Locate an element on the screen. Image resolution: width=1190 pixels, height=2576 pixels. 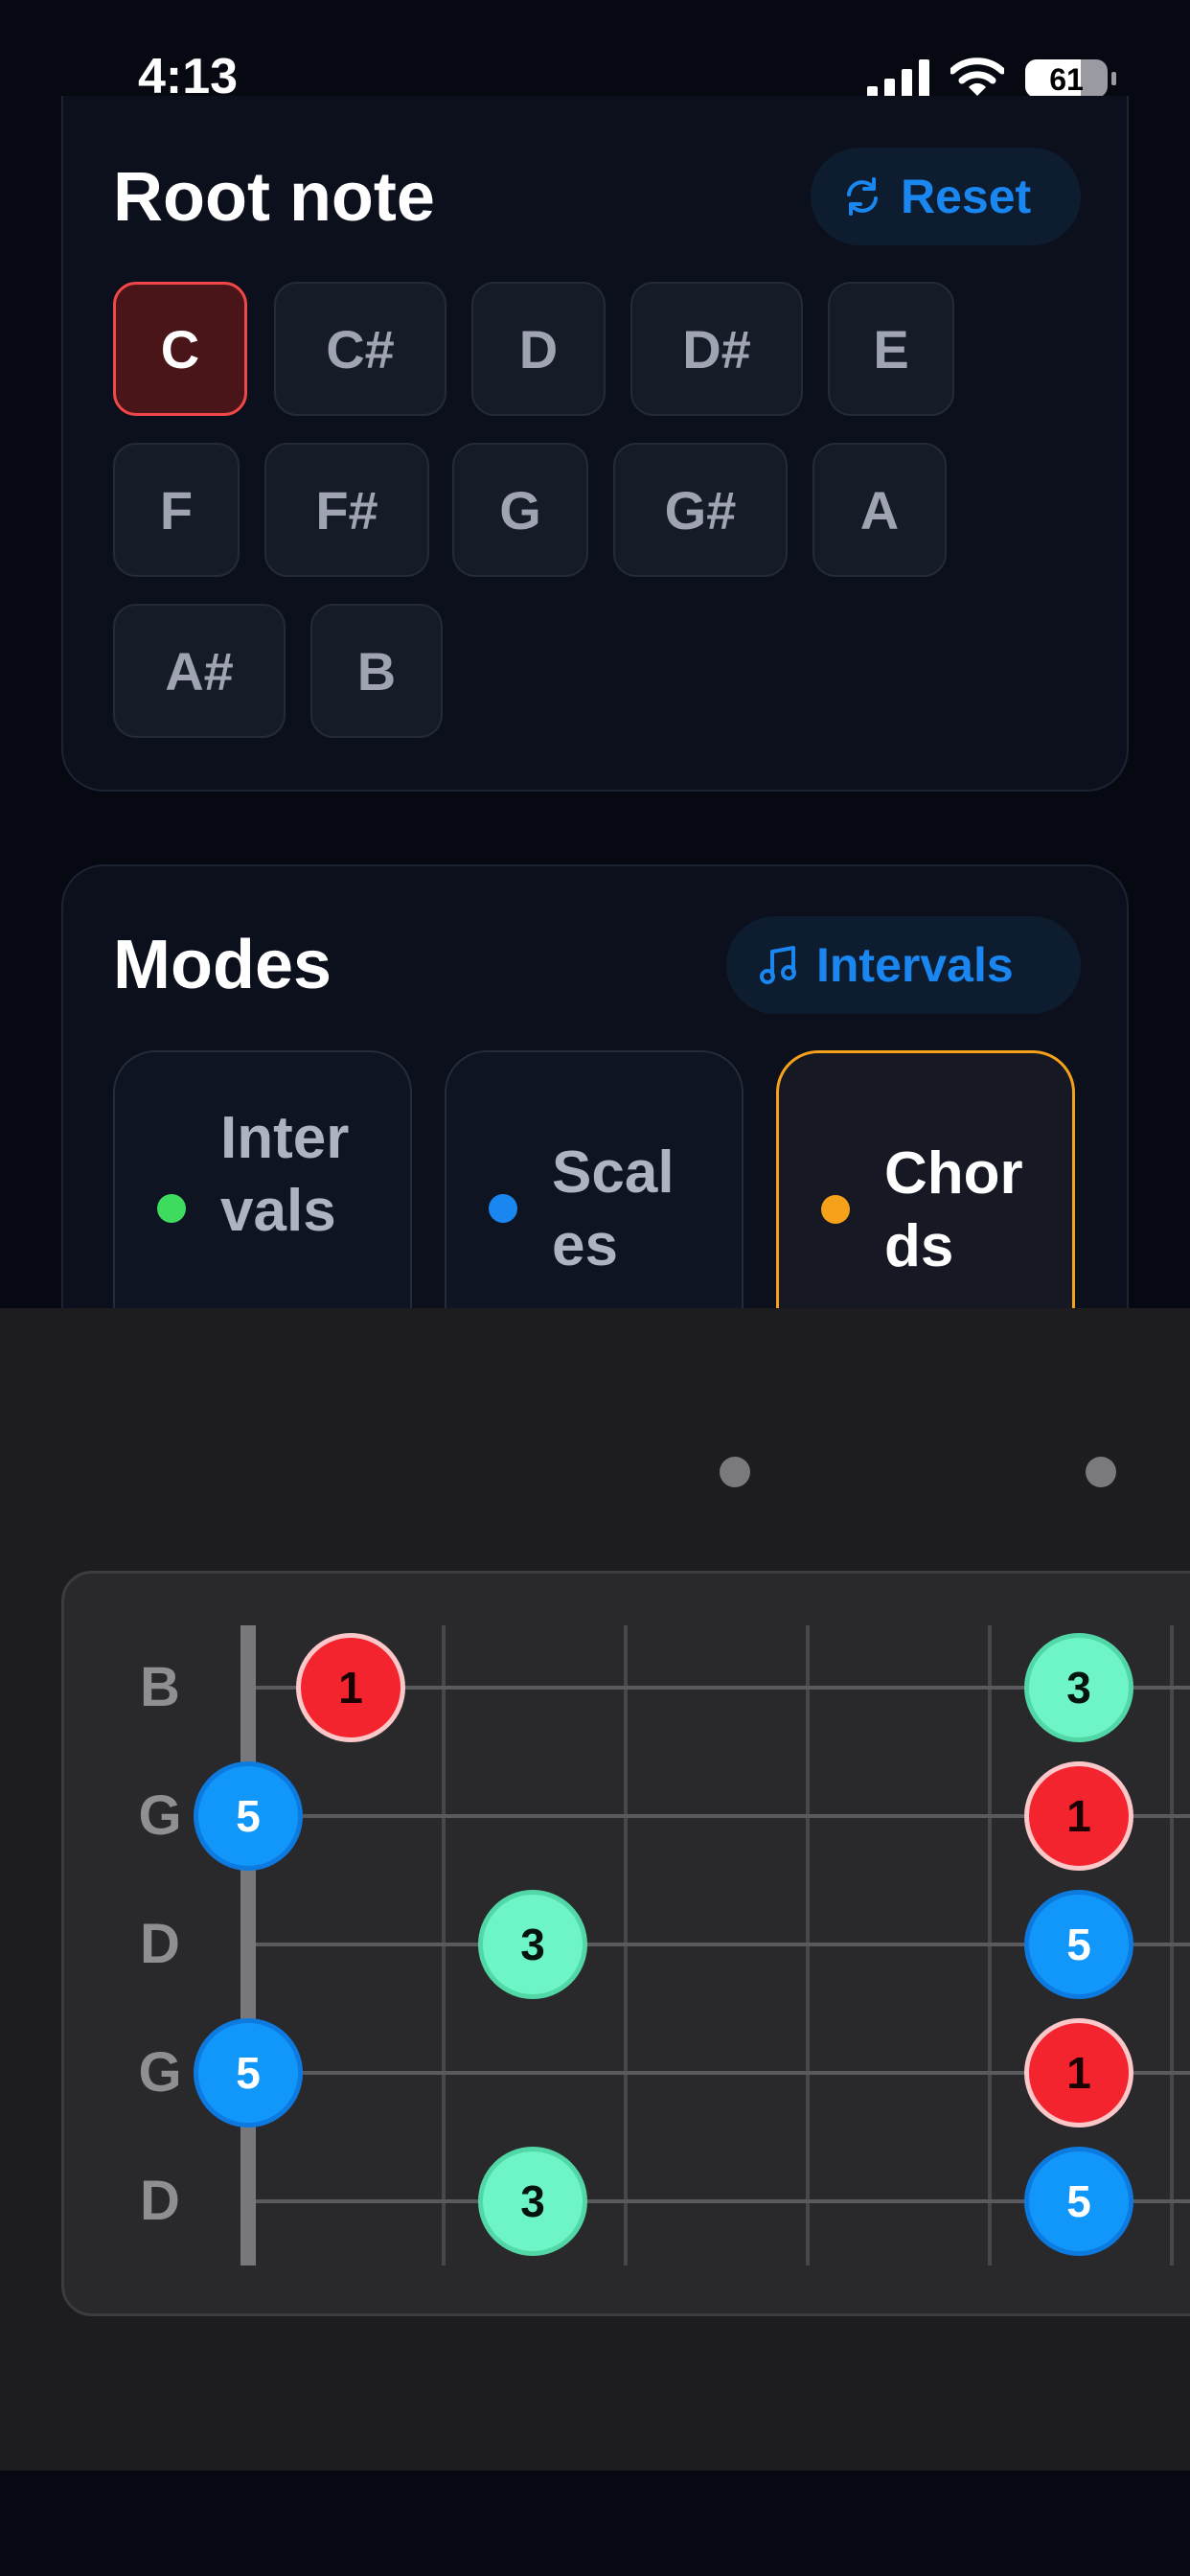
note-button-d-sharp: D# is located at coordinates (716, 349).